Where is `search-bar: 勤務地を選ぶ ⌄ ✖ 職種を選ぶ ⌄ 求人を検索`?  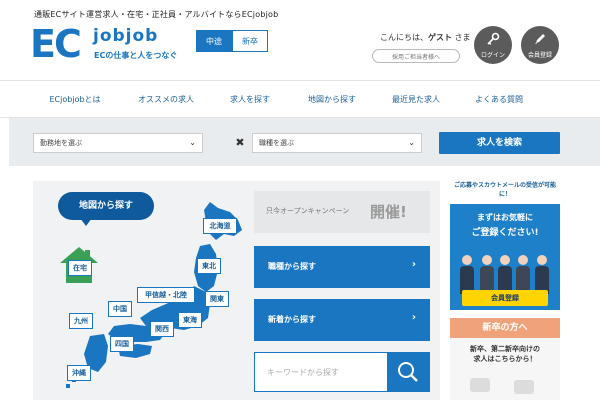 search-bar: 勤務地を選ぶ ⌄ ✖ 職種を選ぶ ⌄ 求人を検索 is located at coordinates (304, 142).